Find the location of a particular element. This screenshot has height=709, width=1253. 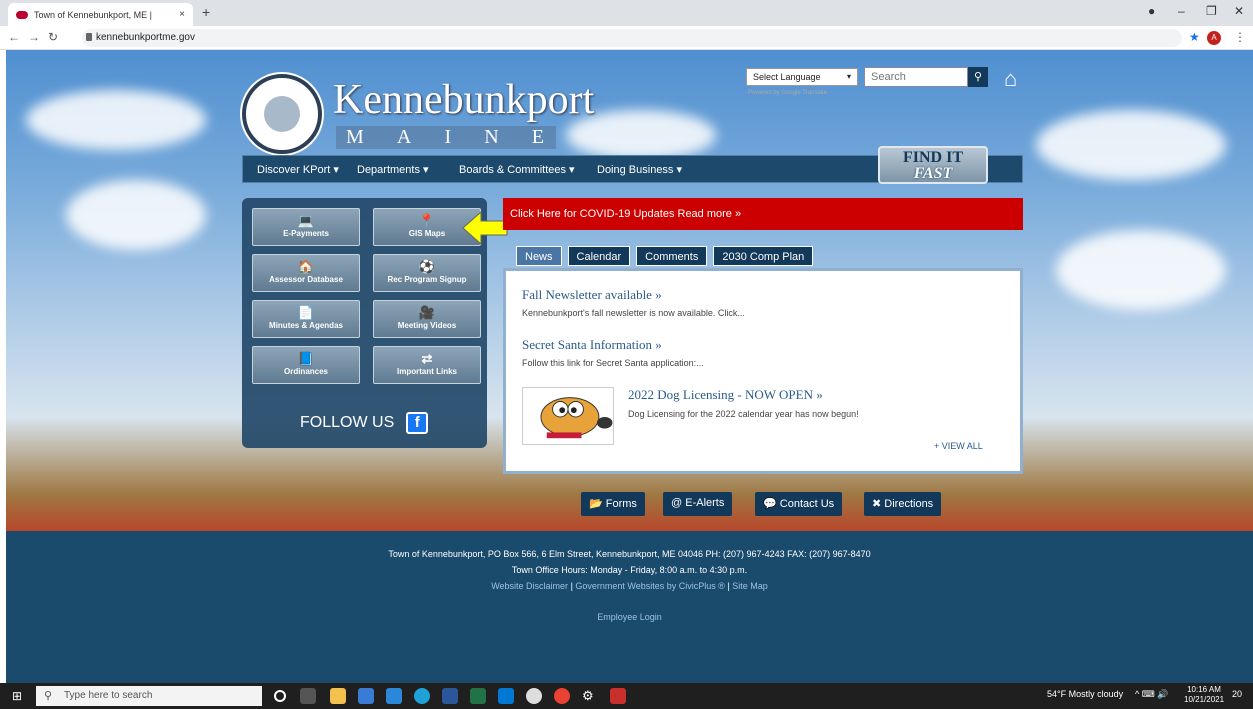

e-payments-button: 💻 E-Payments is located at coordinates (306, 227).